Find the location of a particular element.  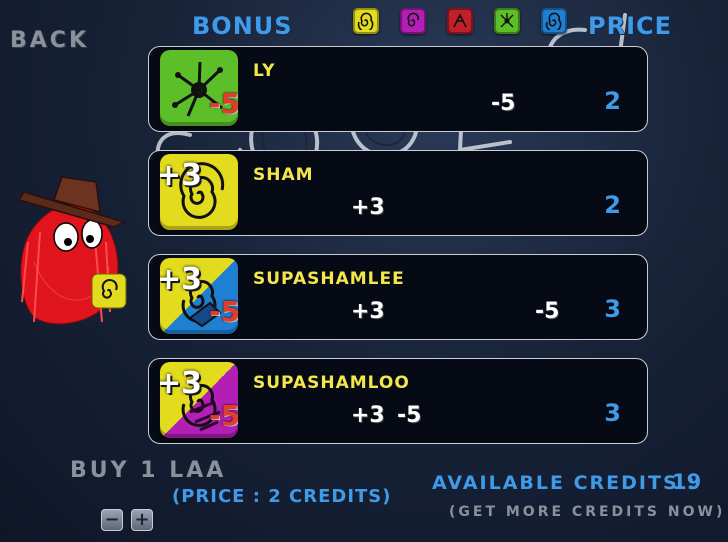

red-blob-character is located at coordinates (72, 250).